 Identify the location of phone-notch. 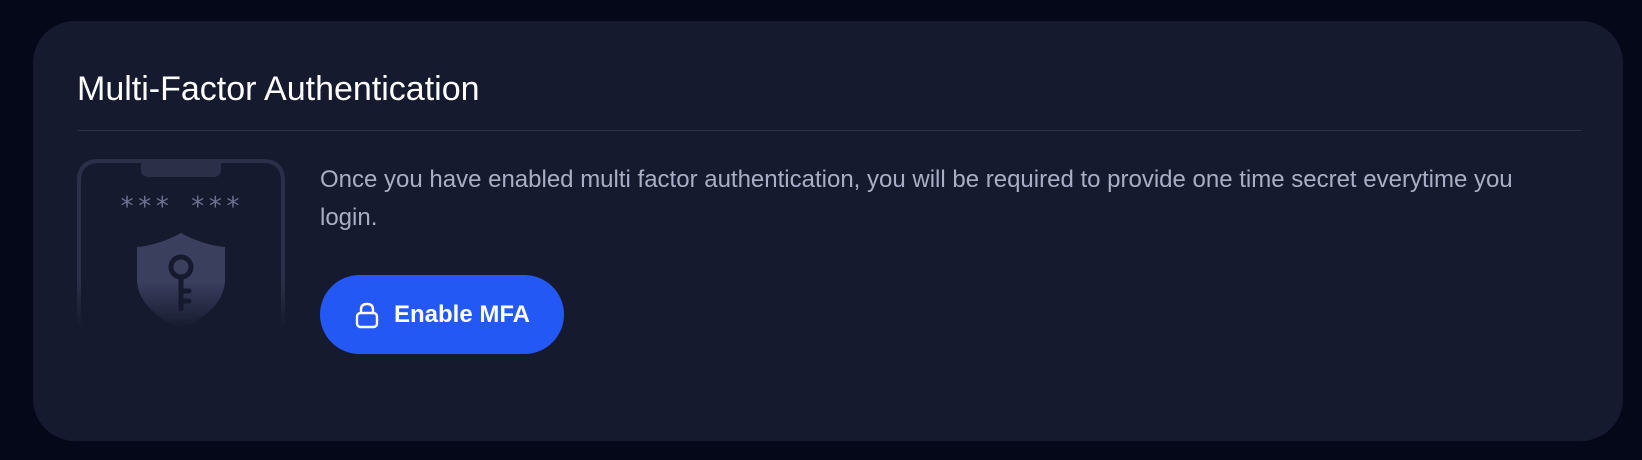
(181, 169).